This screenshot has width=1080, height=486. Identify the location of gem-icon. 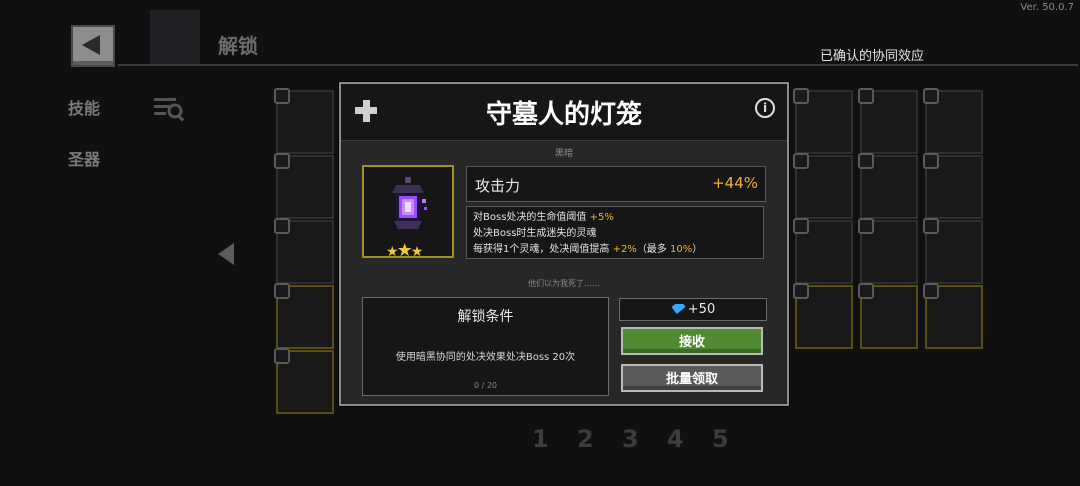
(677, 309).